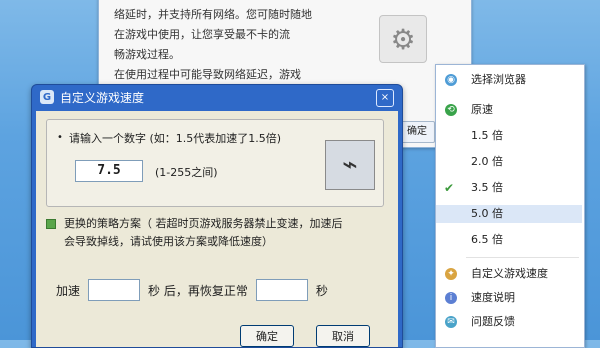 The height and width of the screenshot is (348, 600). Describe the element at coordinates (487, 213) in the screenshot. I see `menu-label: 5.0 倍` at that location.